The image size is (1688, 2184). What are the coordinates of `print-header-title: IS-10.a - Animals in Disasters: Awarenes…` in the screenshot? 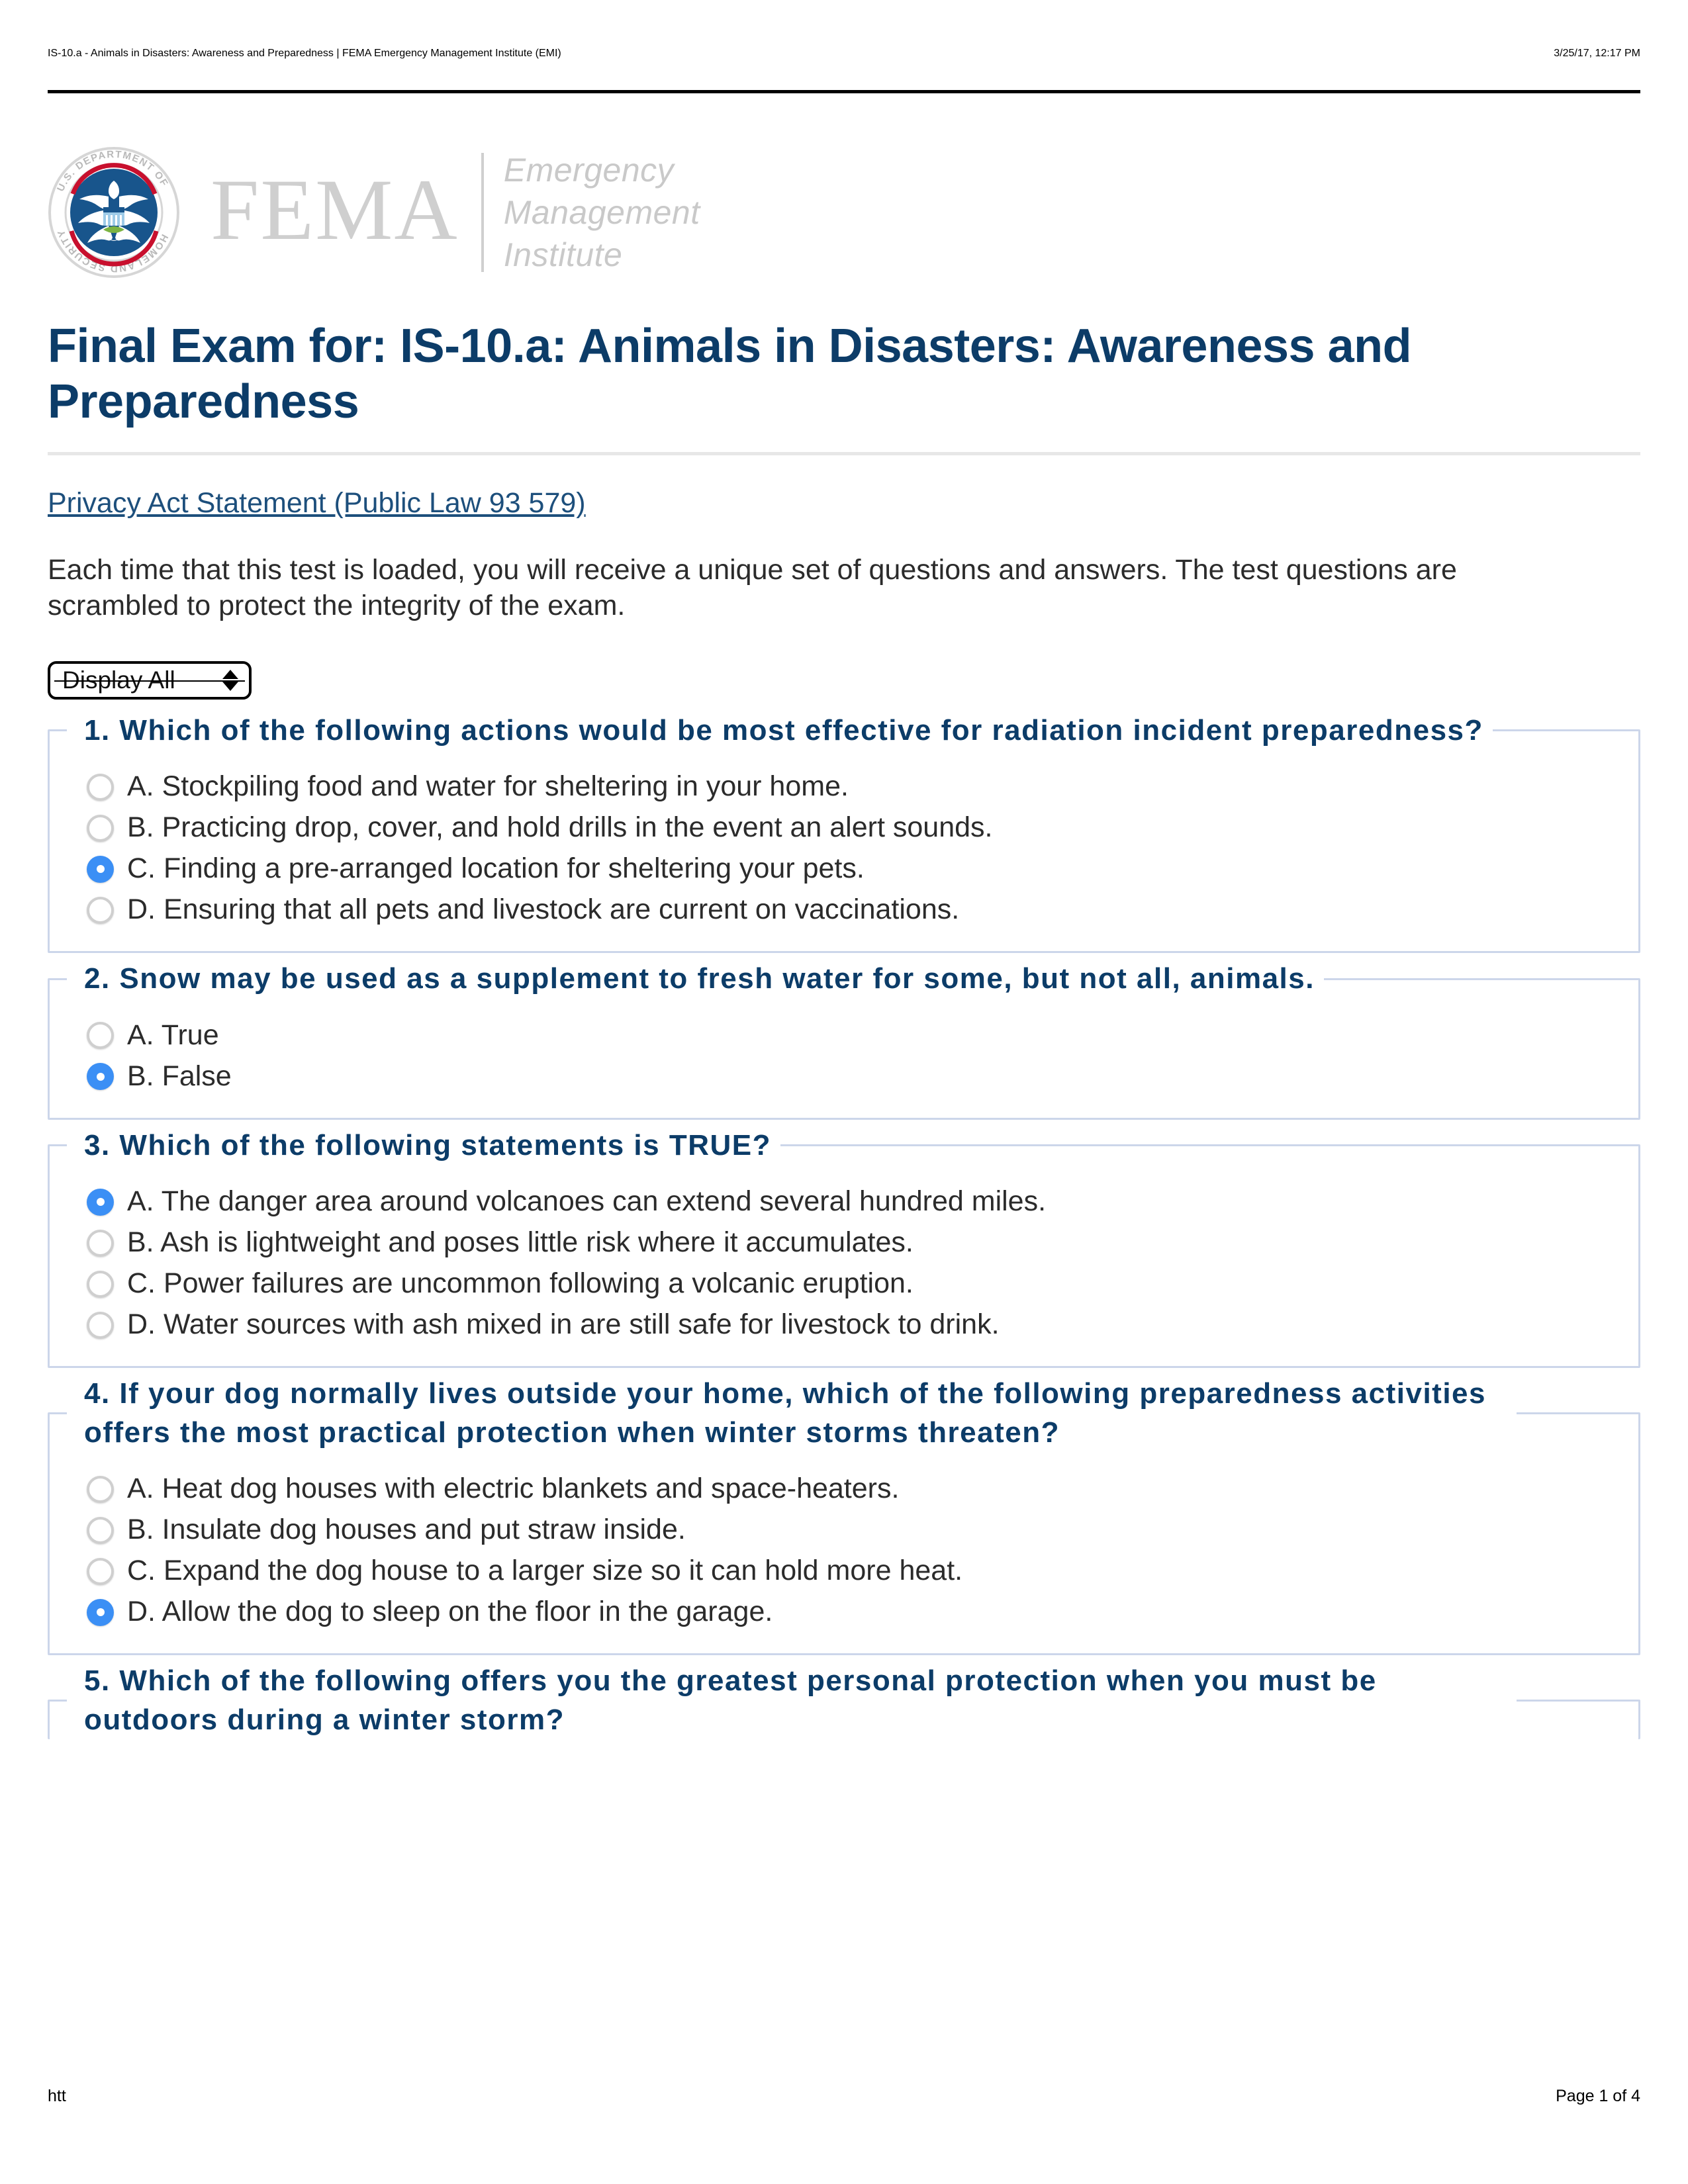 It's located at (304, 53).